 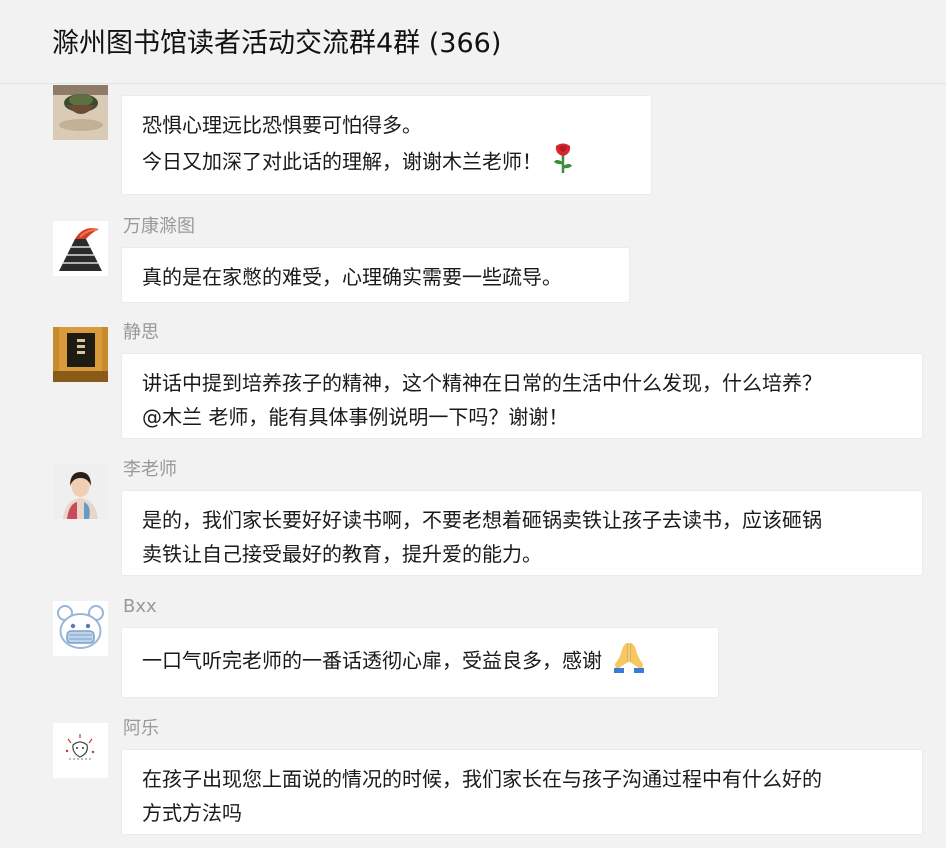 I want to click on rose-emoji-icon, so click(x=563, y=163).